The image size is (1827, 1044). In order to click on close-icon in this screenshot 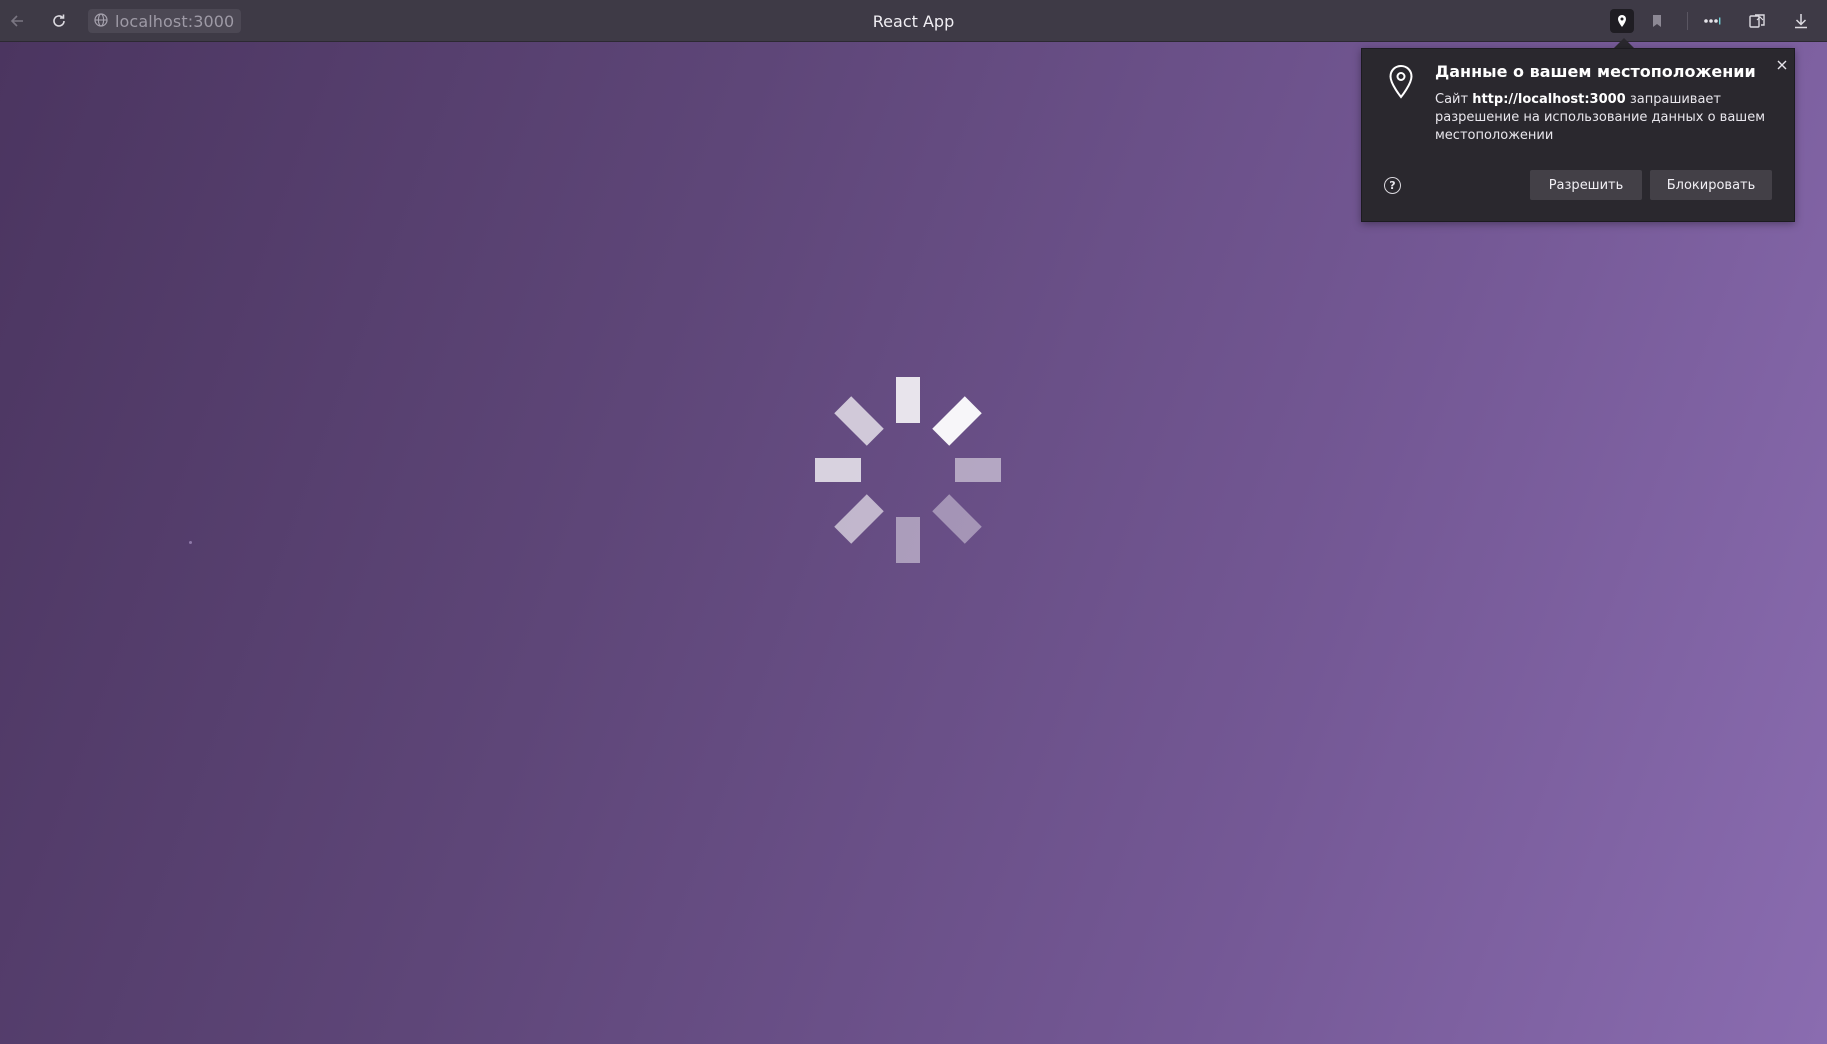, I will do `click(1782, 64)`.